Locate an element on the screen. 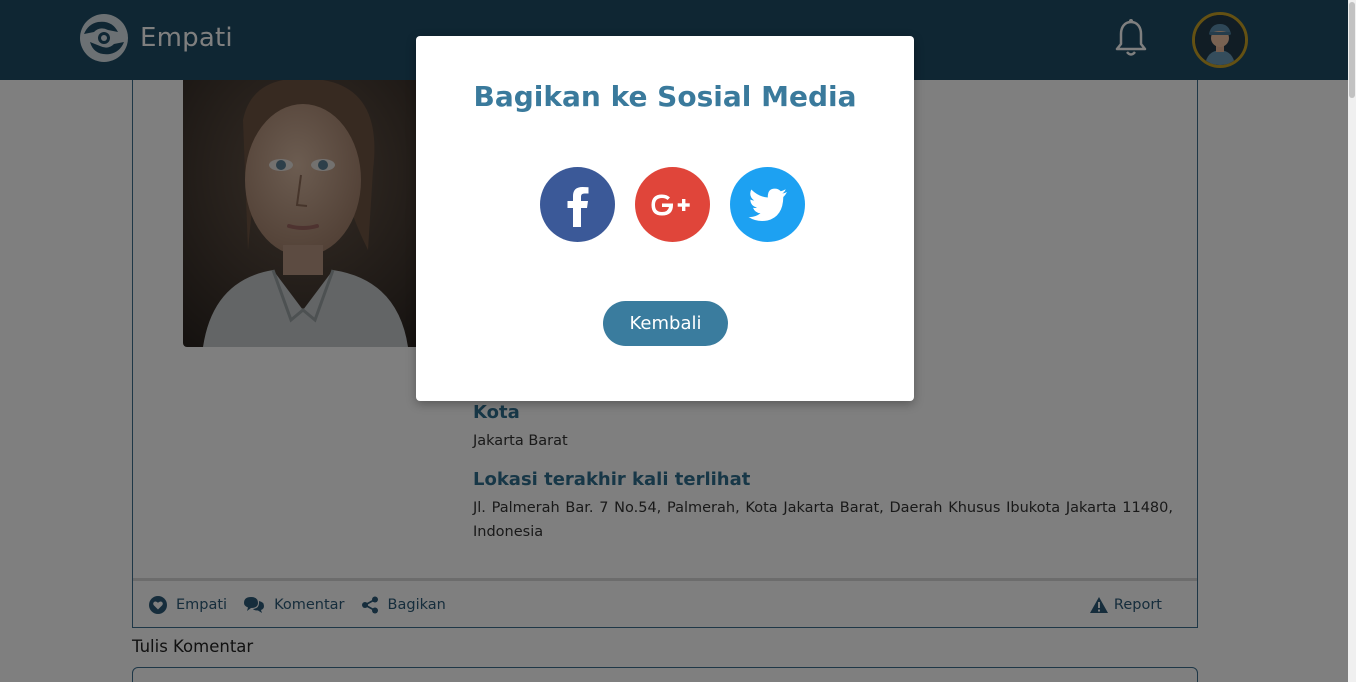 This screenshot has height=682, width=1356. share-facebook-button is located at coordinates (577, 204).